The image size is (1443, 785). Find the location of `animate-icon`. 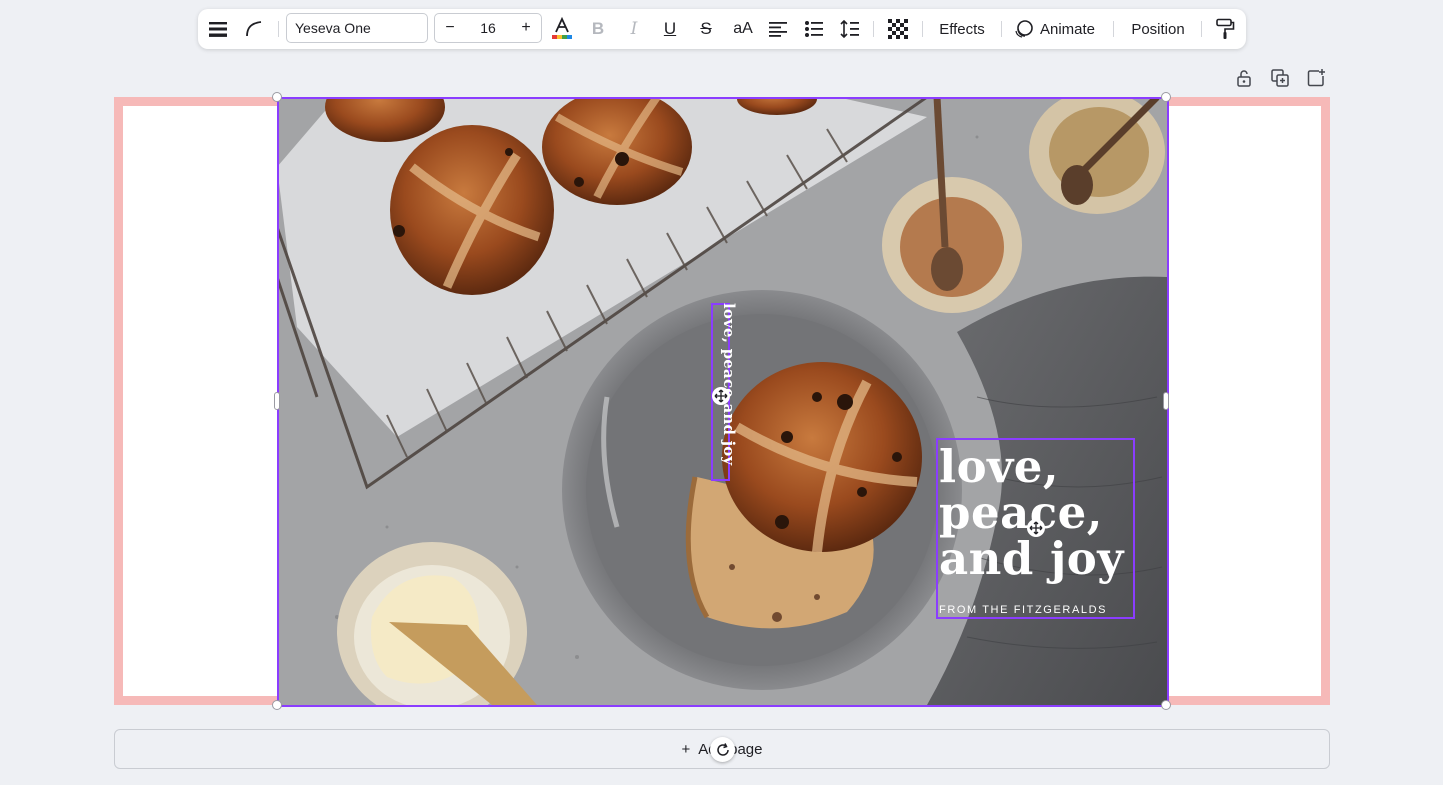

animate-icon is located at coordinates (1024, 29).